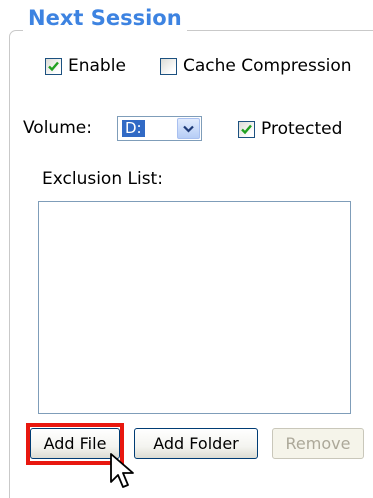  Describe the element at coordinates (102, 179) in the screenshot. I see `exclusion-list-label: Exclusion List:` at that location.